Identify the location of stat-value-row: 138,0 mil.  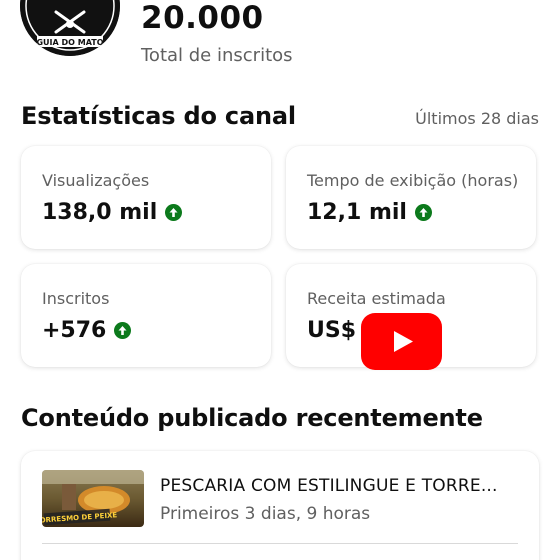
(112, 212).